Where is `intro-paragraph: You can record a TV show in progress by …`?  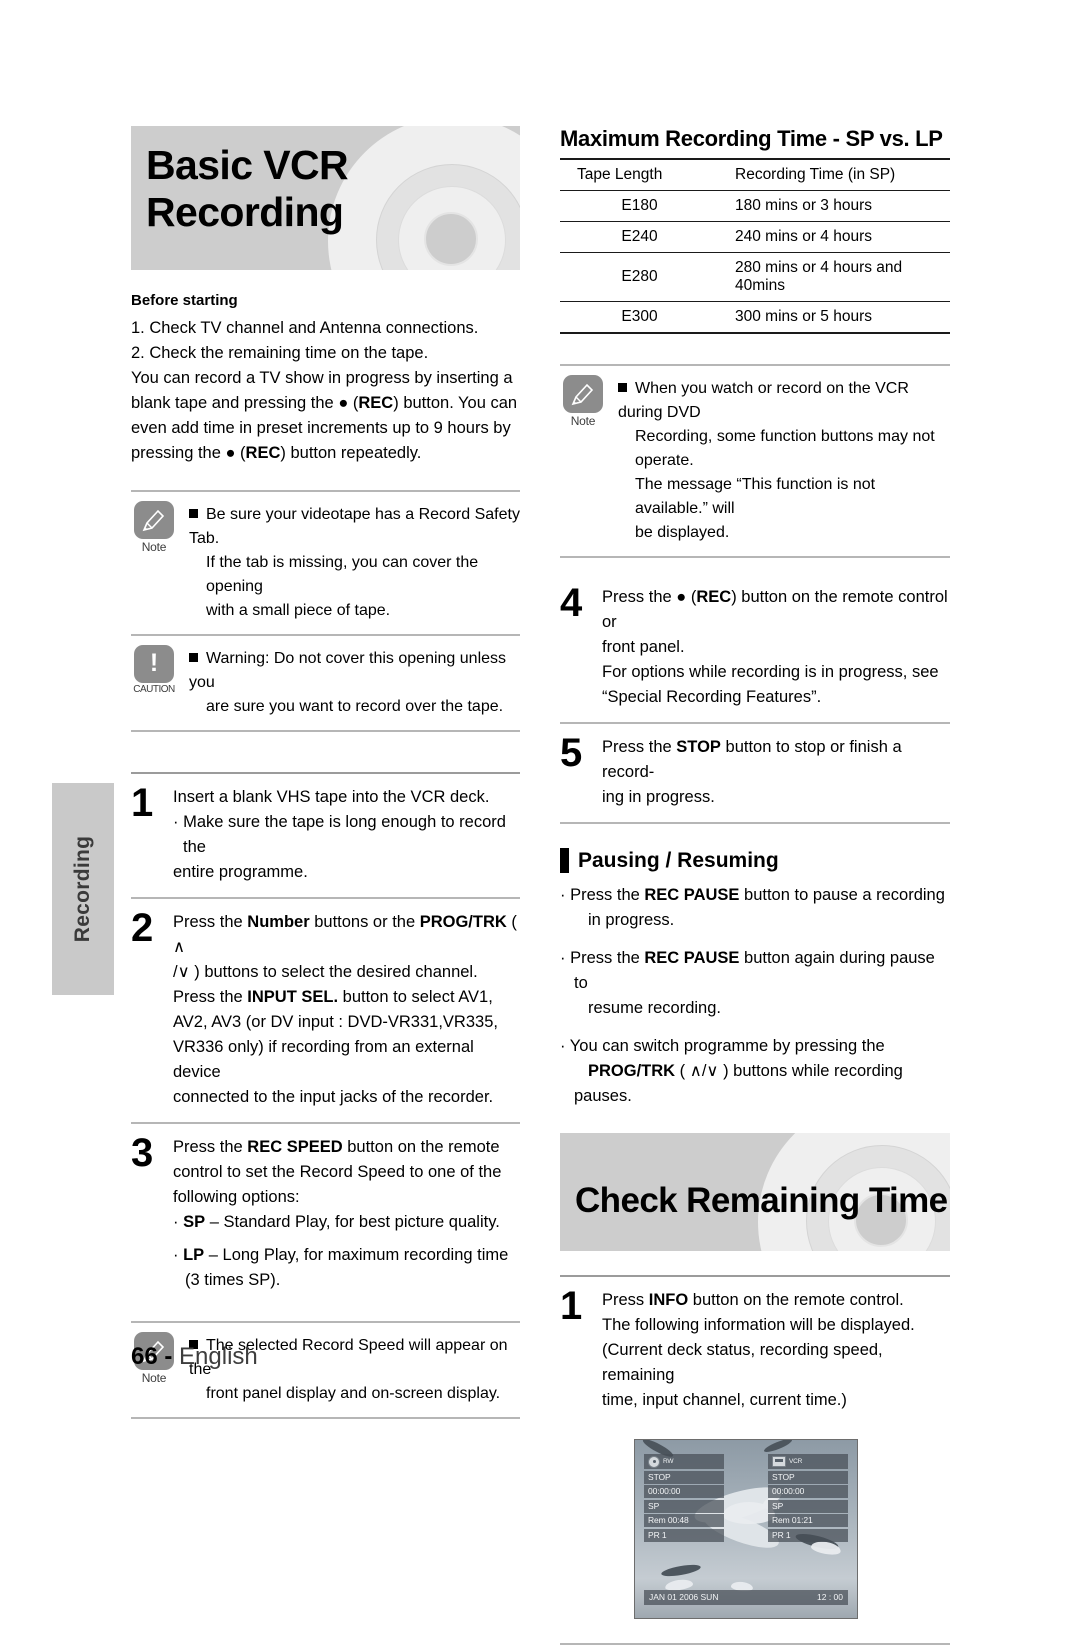 intro-paragraph: You can record a TV show in progress by … is located at coordinates (324, 415).